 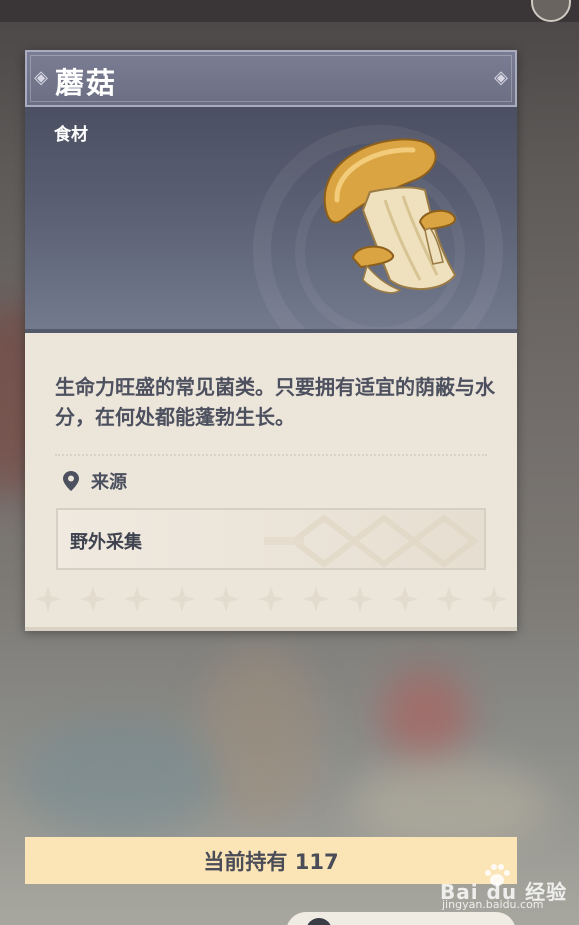 I want to click on card-bottom-pattern, so click(x=271, y=601).